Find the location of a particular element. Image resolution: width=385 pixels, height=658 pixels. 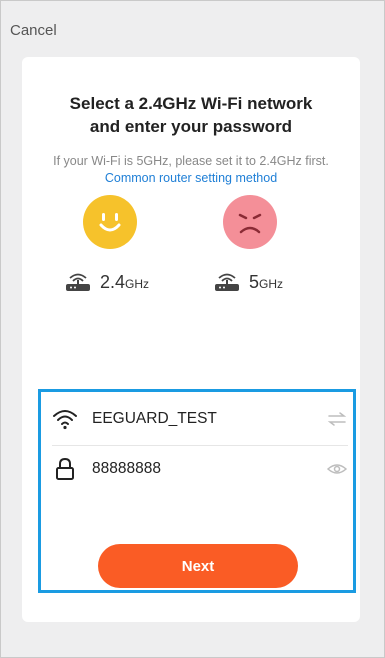

password-field: 88888888 is located at coordinates (200, 469).